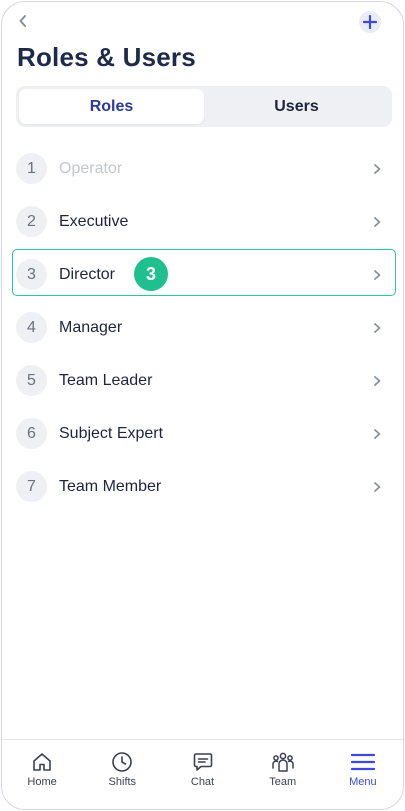  I want to click on nav-label: Home, so click(42, 782).